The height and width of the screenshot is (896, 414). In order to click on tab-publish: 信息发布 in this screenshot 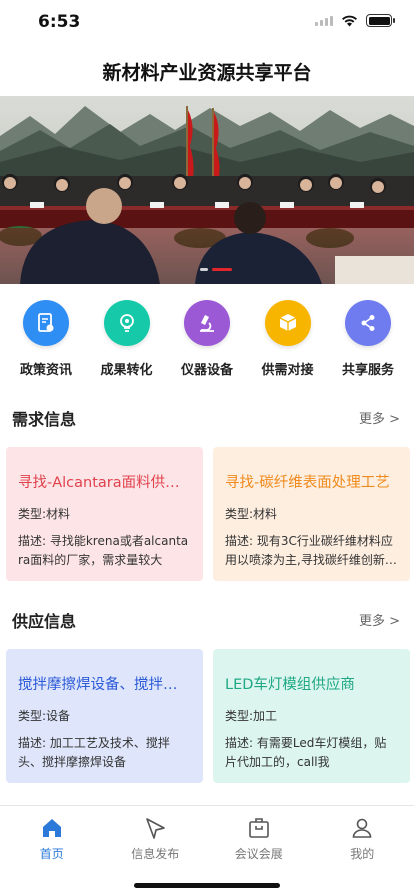, I will do `click(155, 839)`.